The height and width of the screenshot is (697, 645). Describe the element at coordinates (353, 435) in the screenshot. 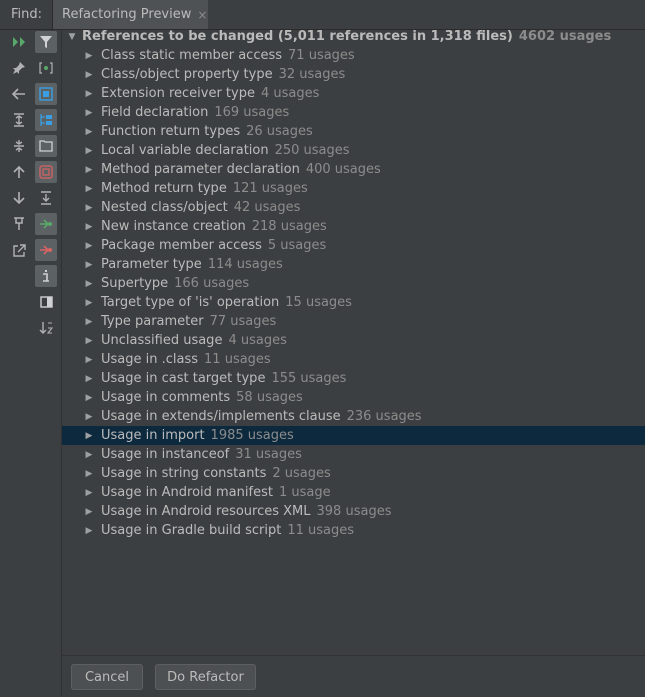

I see `tree-node: ▶ Usage in import 1985 usages` at that location.